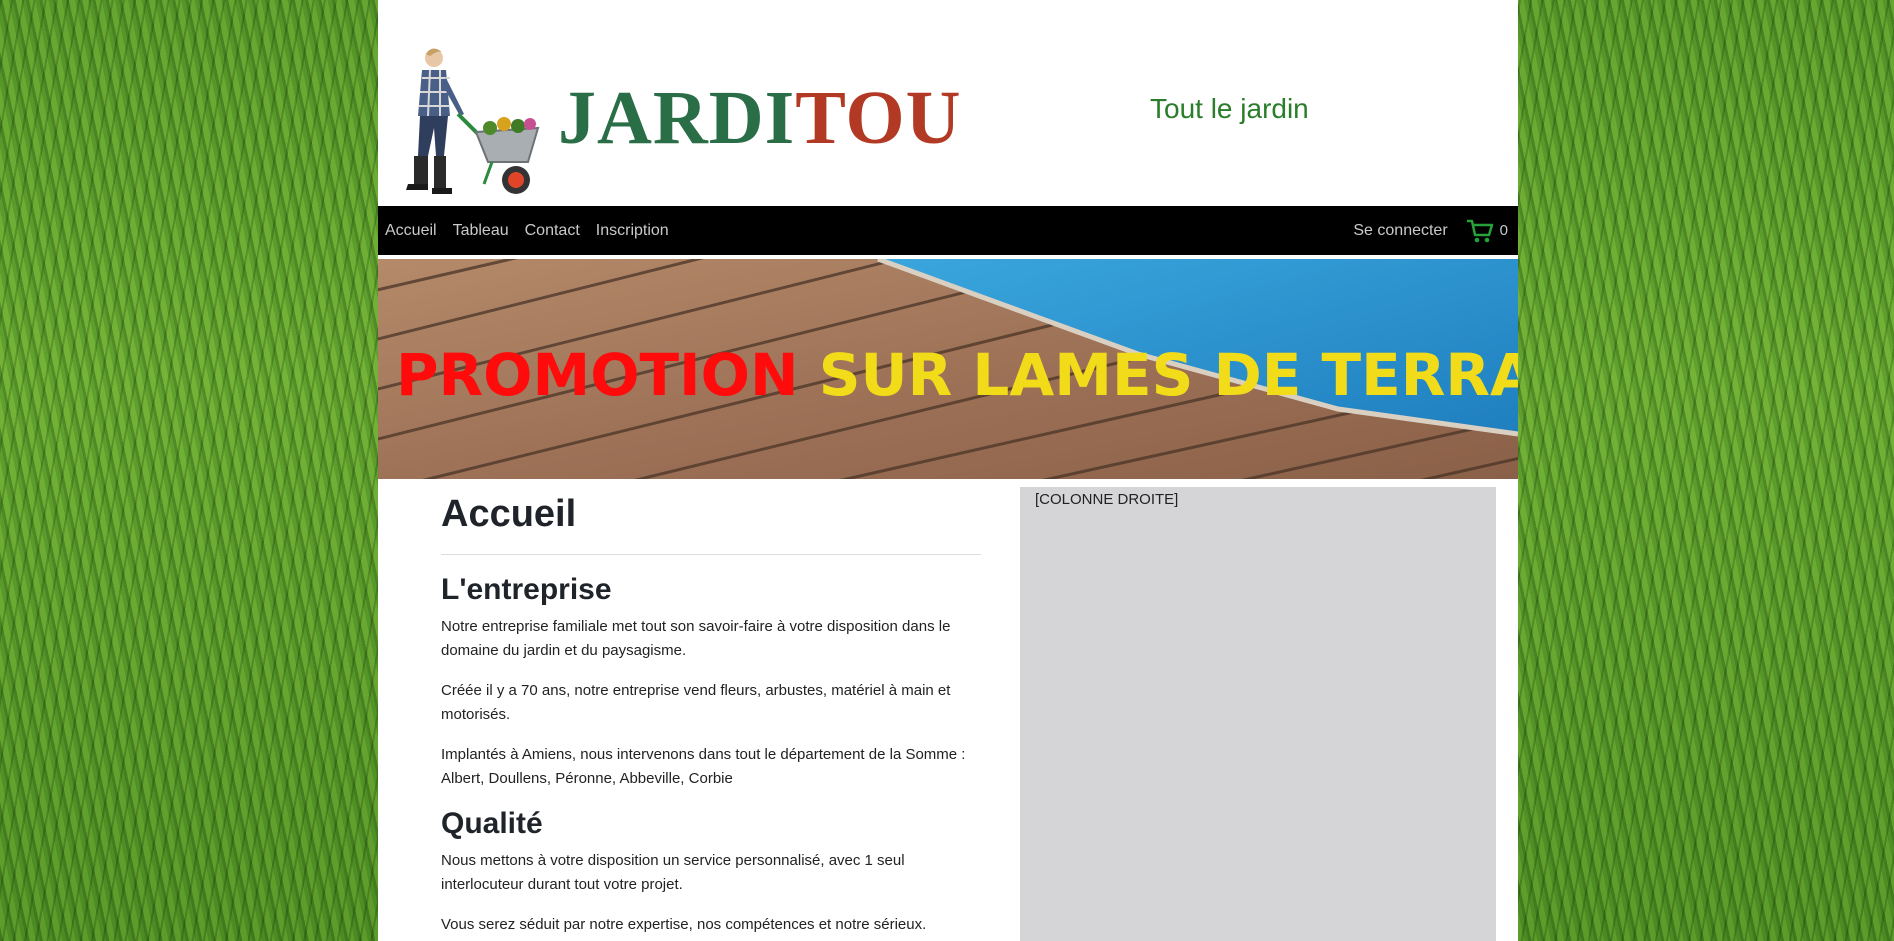 The image size is (1894, 941). I want to click on banner-headline: PROMOTION SUR LAMES DE TERRASSE, so click(957, 375).